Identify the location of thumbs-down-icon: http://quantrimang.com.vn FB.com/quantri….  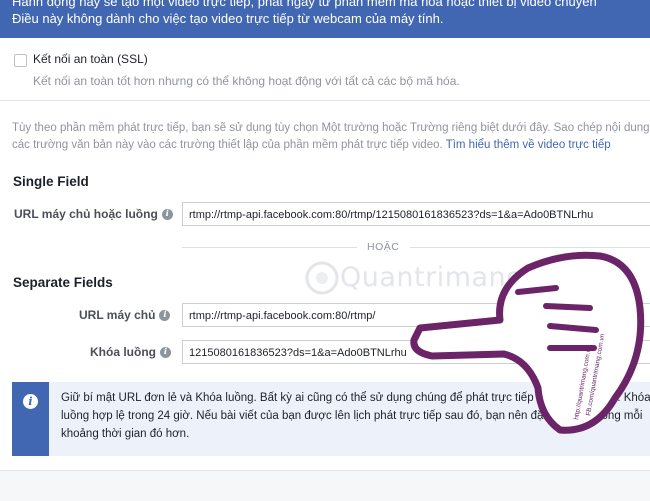
(527, 342).